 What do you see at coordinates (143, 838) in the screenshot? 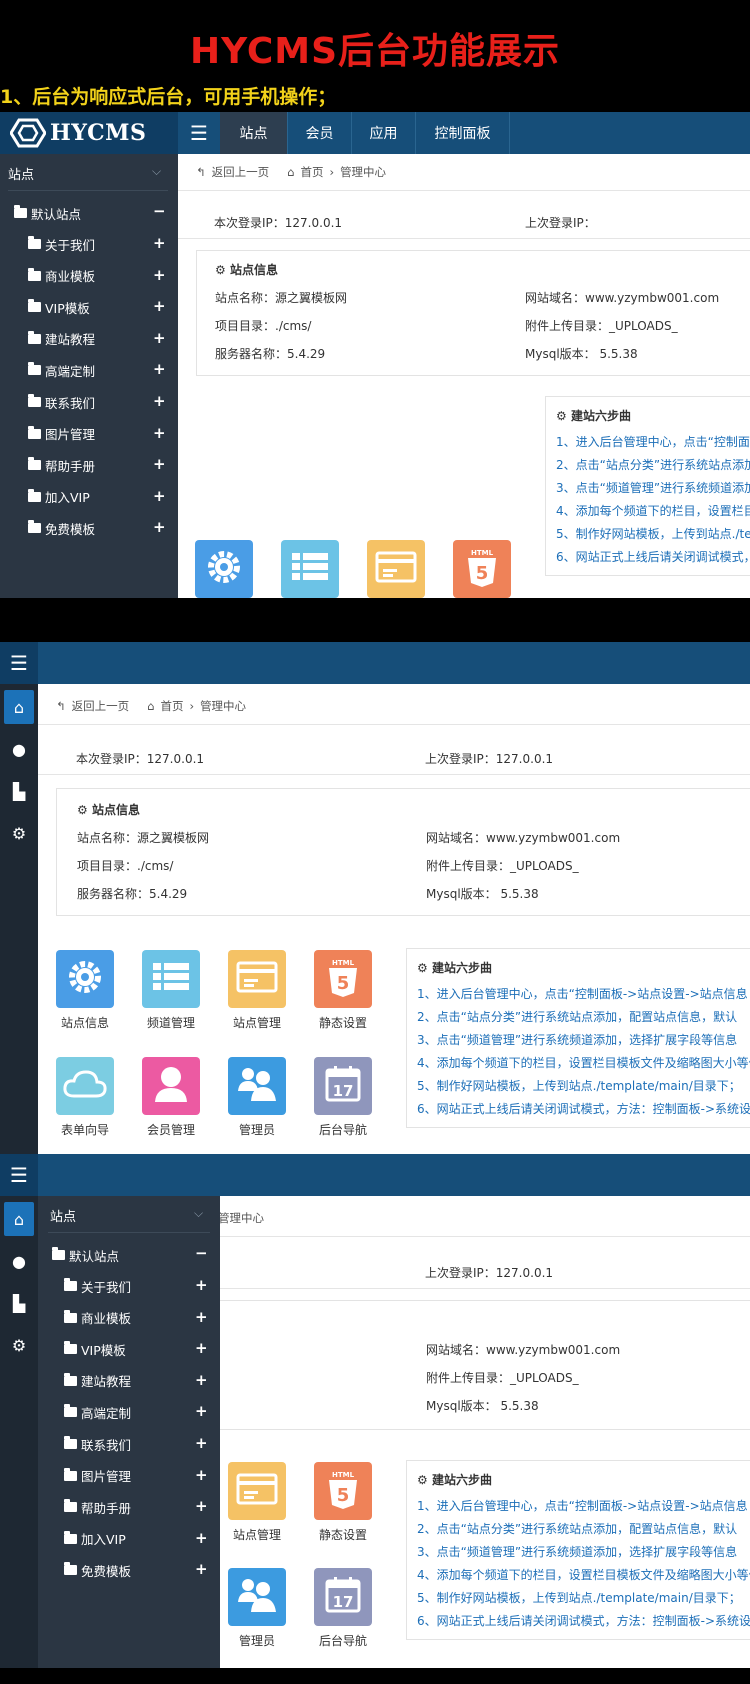
I see `site-name: 站点名称：源之翼模板网` at bounding box center [143, 838].